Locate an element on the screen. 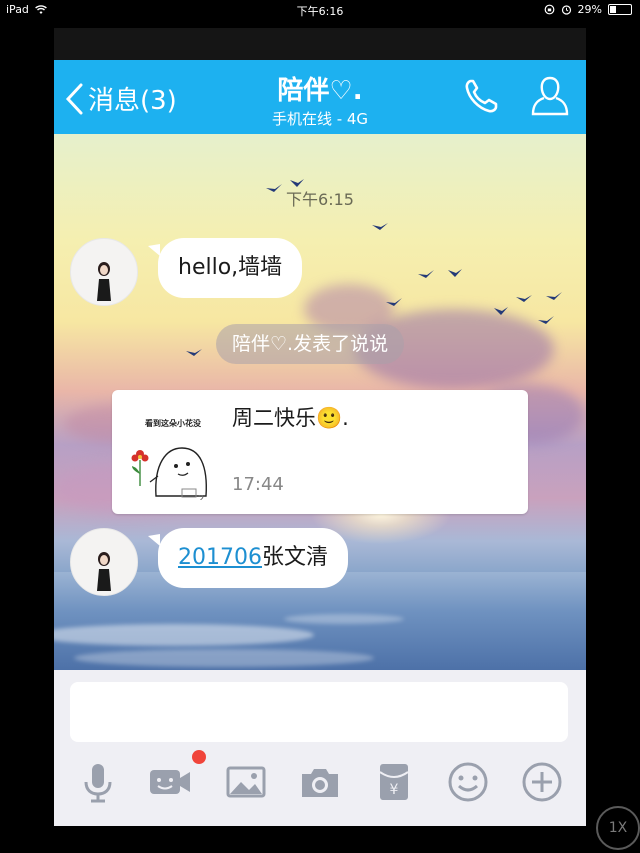  message-bubble: 201706张文清 is located at coordinates (253, 558).